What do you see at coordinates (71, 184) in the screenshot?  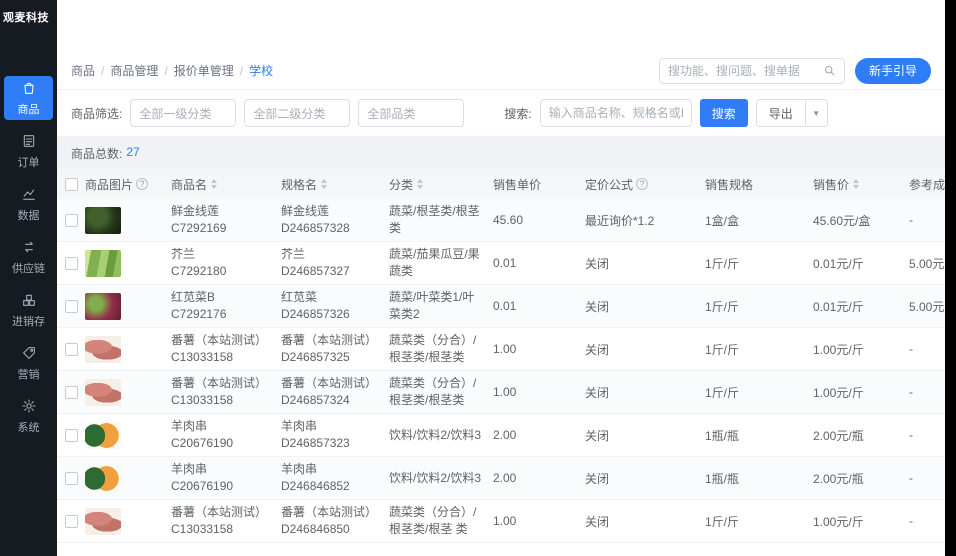 I see `select-all-checkbox` at bounding box center [71, 184].